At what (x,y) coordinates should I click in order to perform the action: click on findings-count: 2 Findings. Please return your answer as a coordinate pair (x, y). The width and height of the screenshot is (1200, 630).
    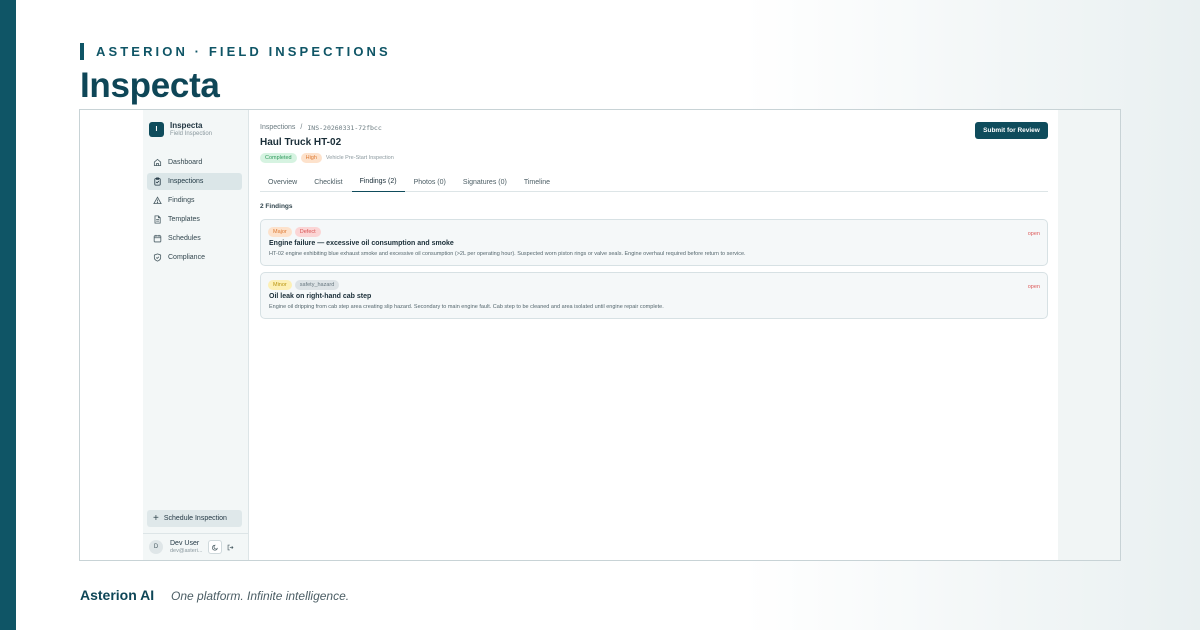
    Looking at the image, I should click on (276, 206).